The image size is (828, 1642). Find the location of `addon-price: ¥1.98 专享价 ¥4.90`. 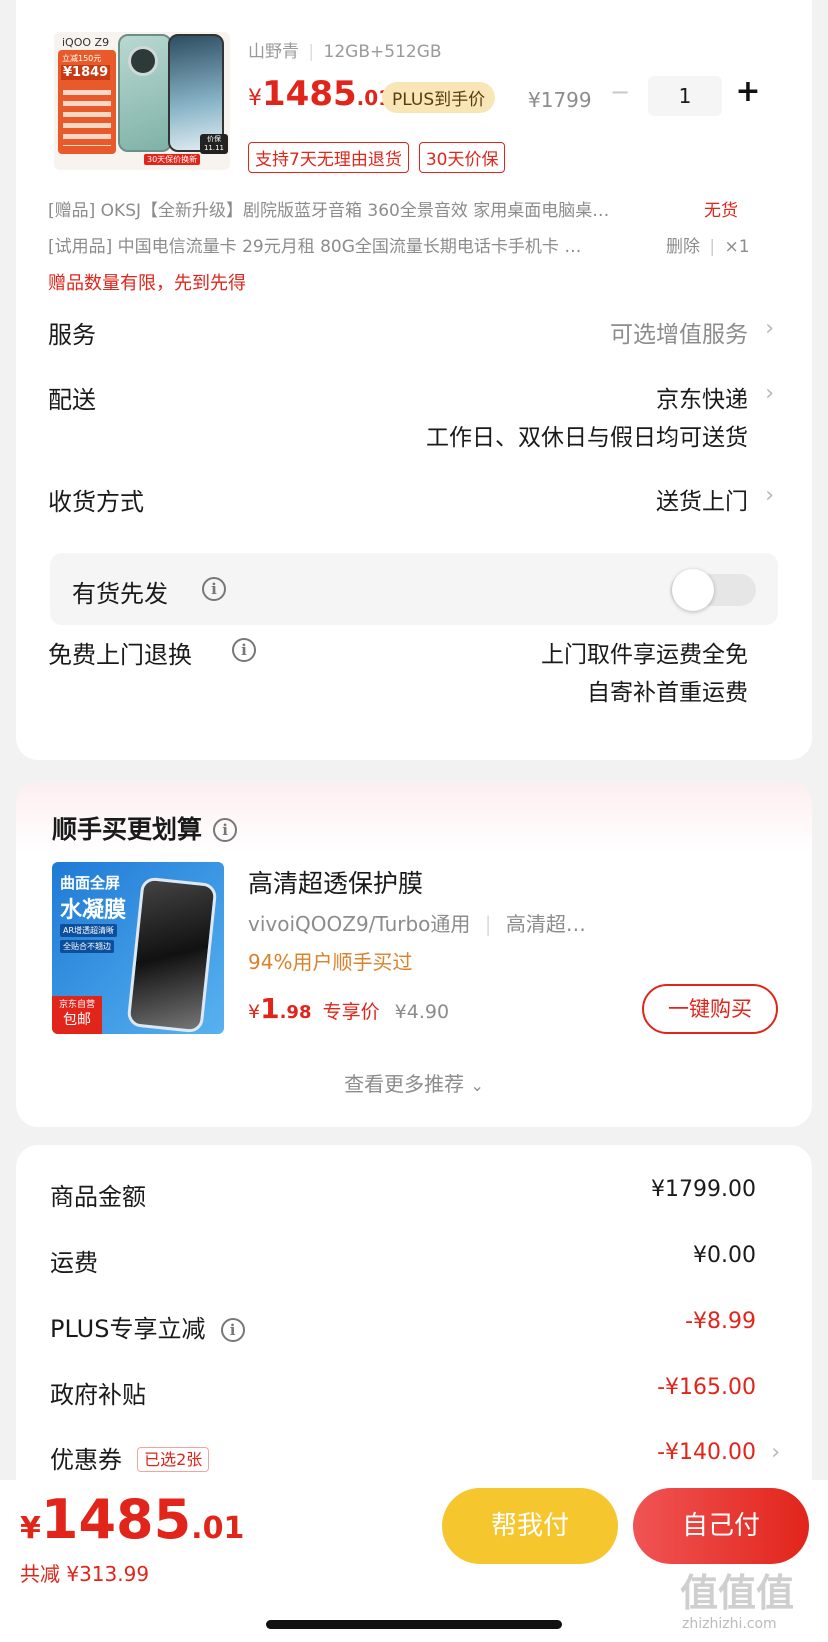

addon-price: ¥1.98 专享价 ¥4.90 is located at coordinates (348, 1008).